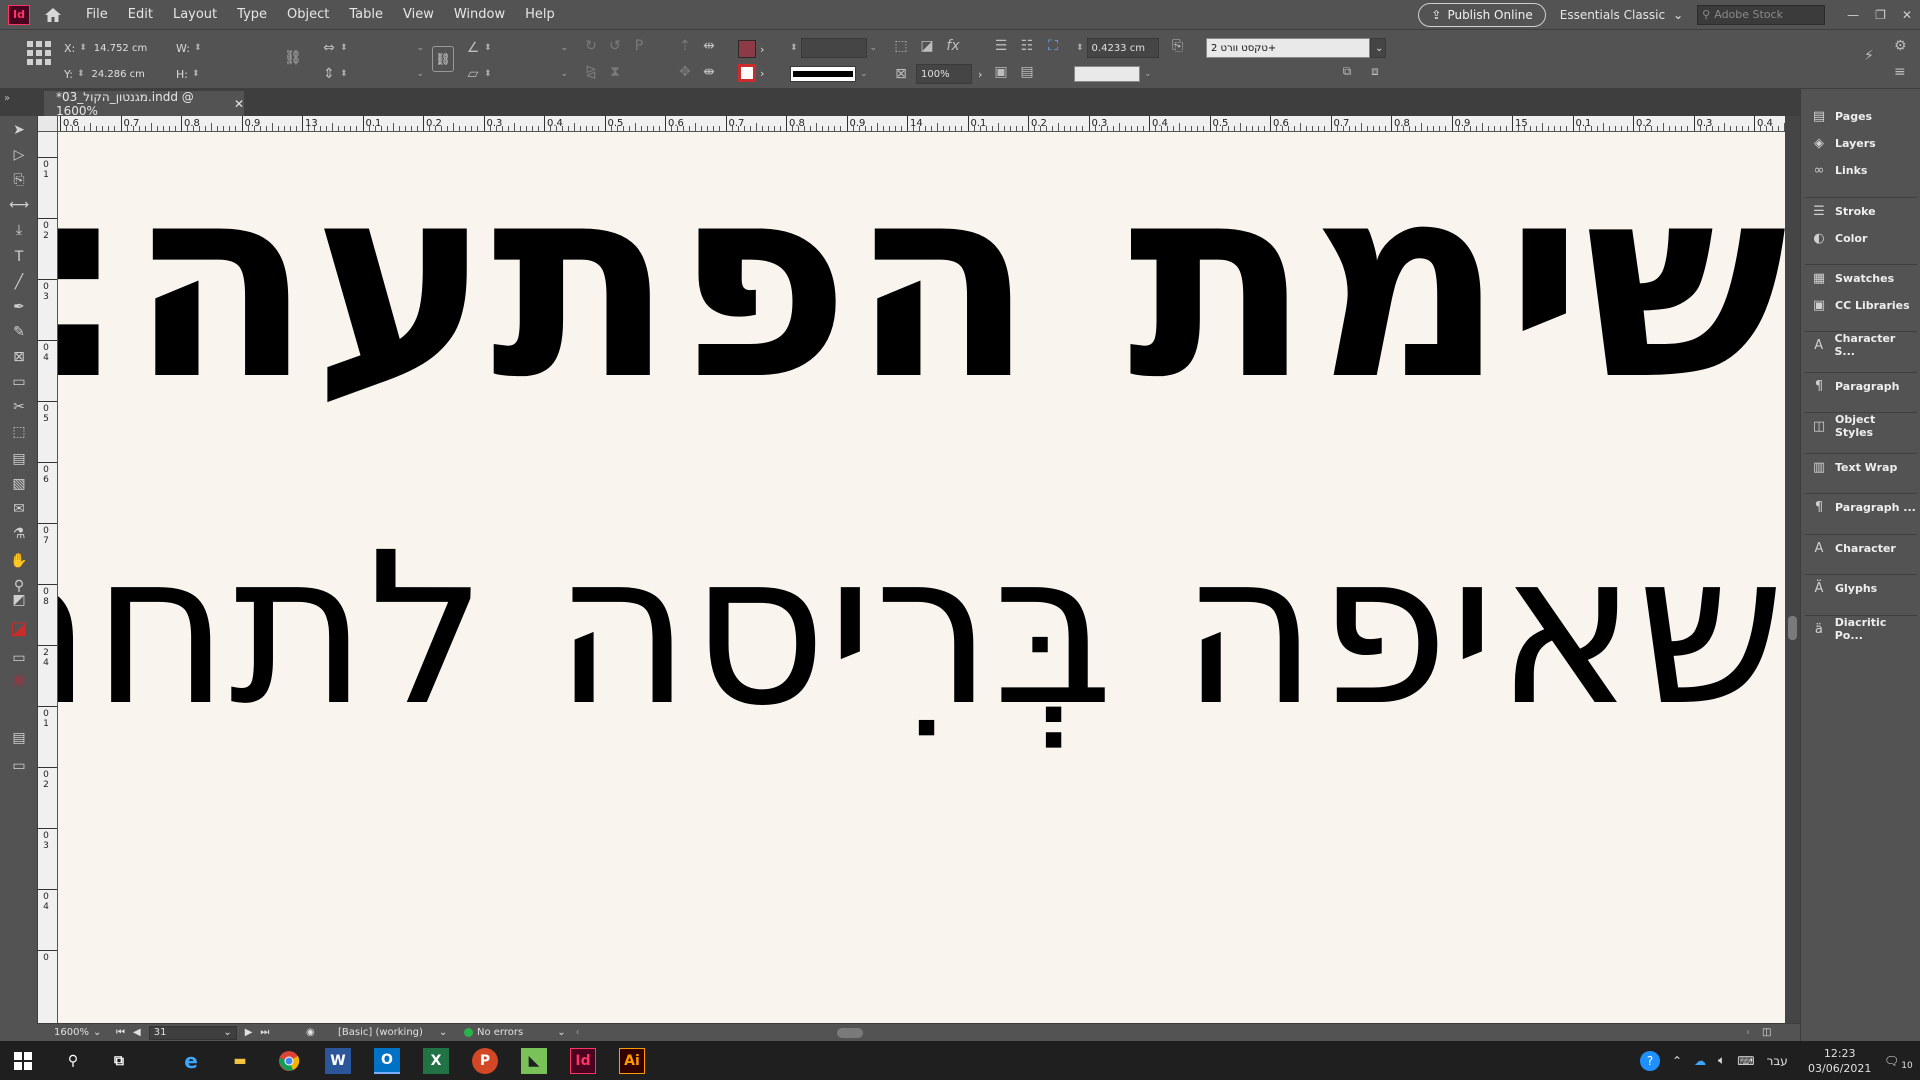 Image resolution: width=1920 pixels, height=1080 pixels. What do you see at coordinates (1721, 1060) in the screenshot?
I see `volume-icon: 🔈︎` at bounding box center [1721, 1060].